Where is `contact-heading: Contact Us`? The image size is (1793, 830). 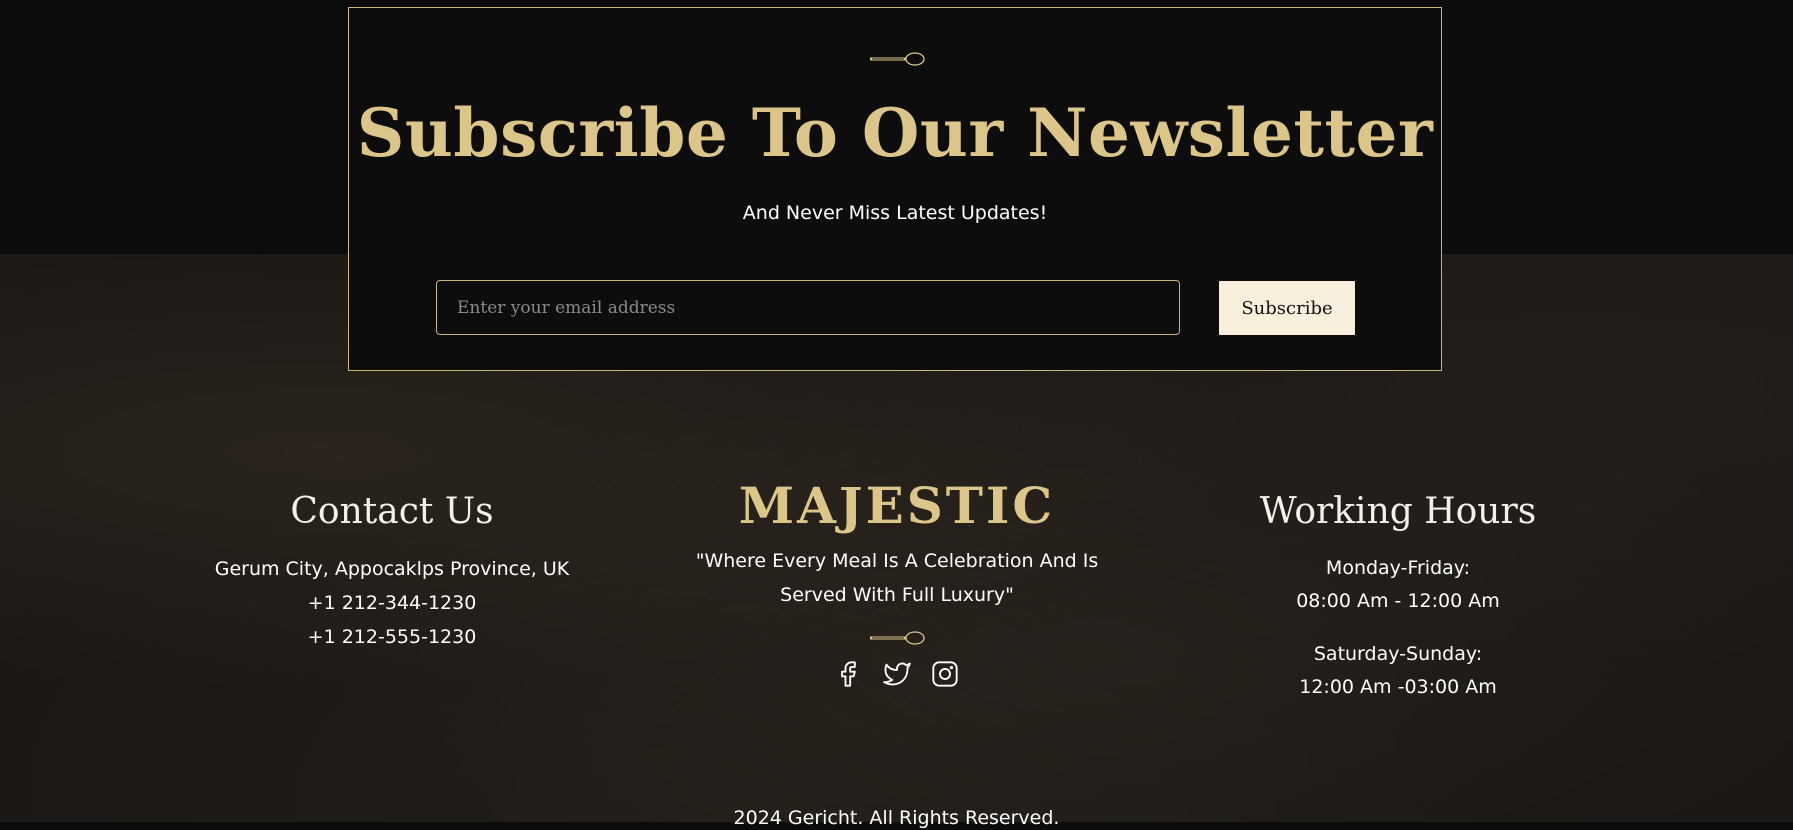
contact-heading: Contact Us is located at coordinates (392, 511).